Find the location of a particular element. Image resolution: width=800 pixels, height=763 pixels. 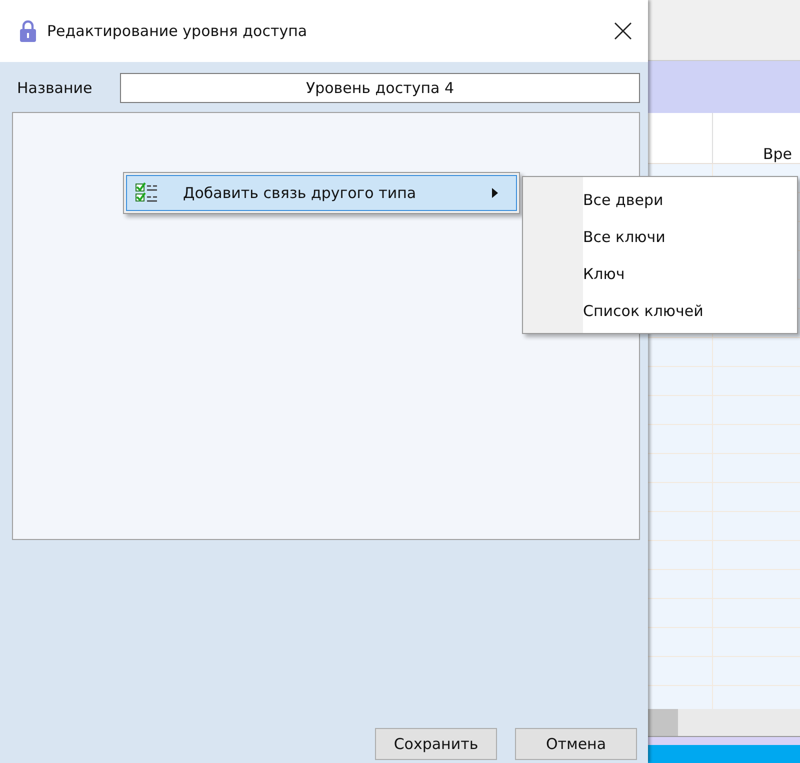

name-field: Уровень доступа 4 is located at coordinates (380, 88).